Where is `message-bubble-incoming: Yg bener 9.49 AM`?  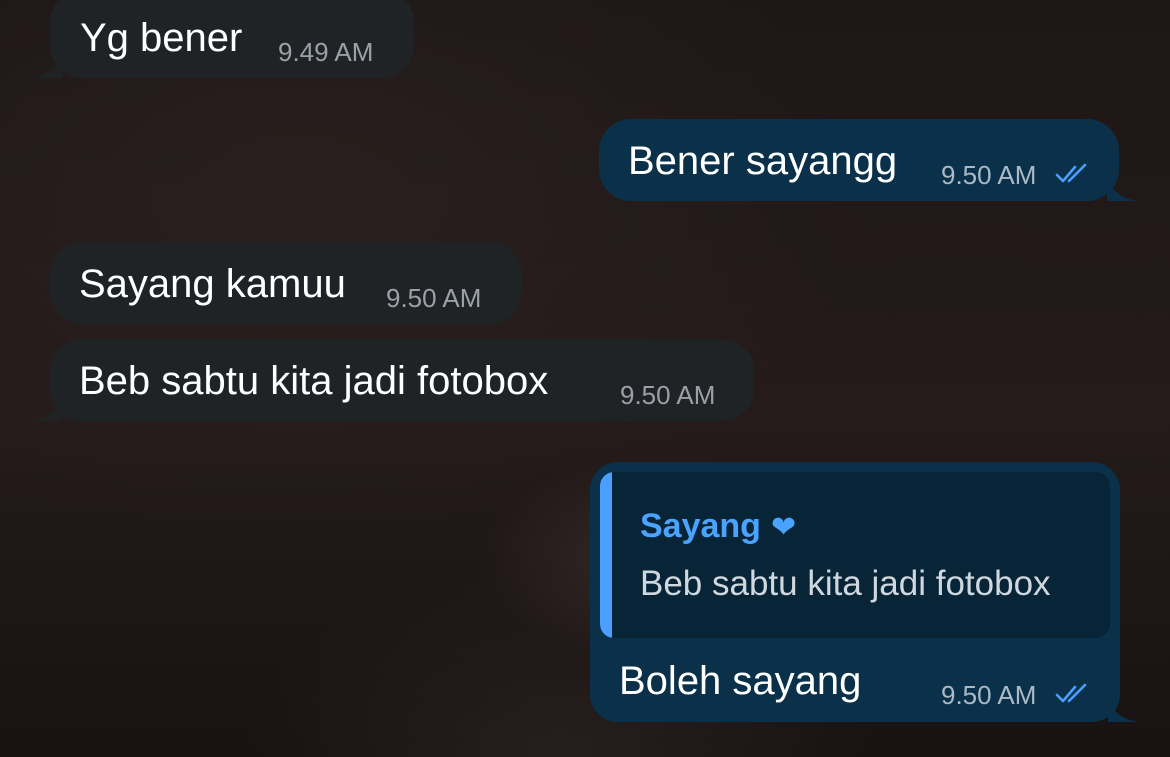 message-bubble-incoming: Yg bener 9.49 AM is located at coordinates (223, 39).